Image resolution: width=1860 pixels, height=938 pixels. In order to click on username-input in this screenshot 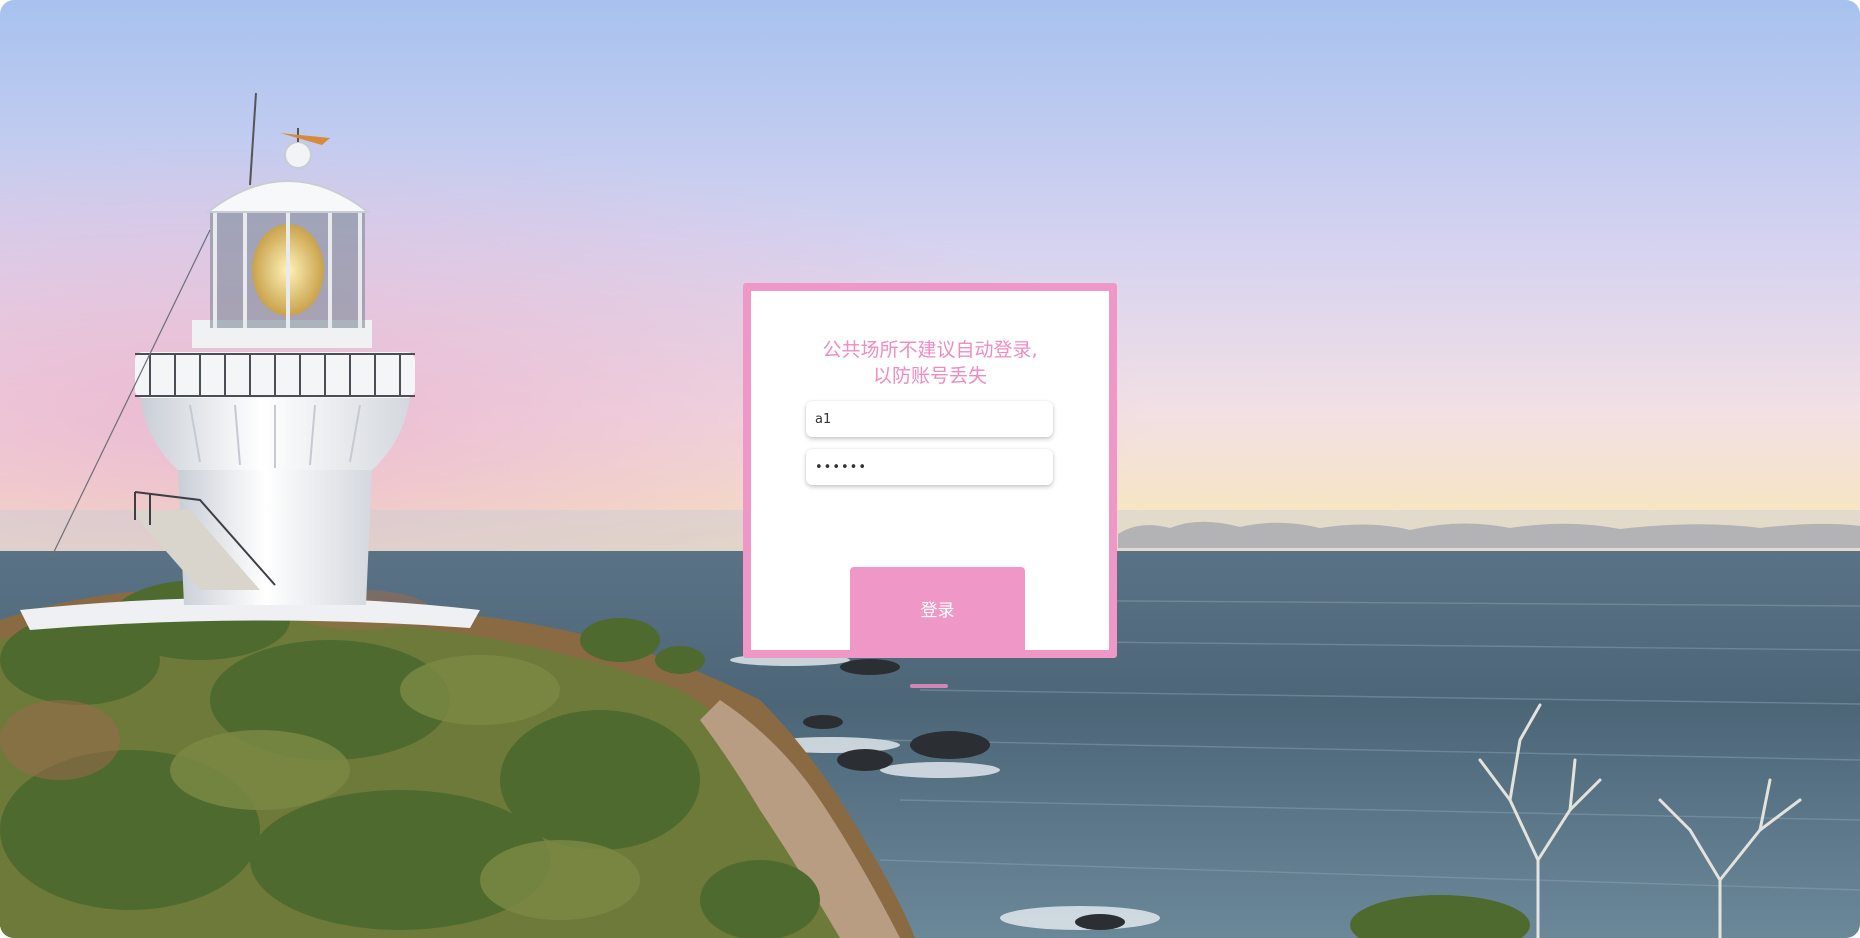, I will do `click(929, 419)`.